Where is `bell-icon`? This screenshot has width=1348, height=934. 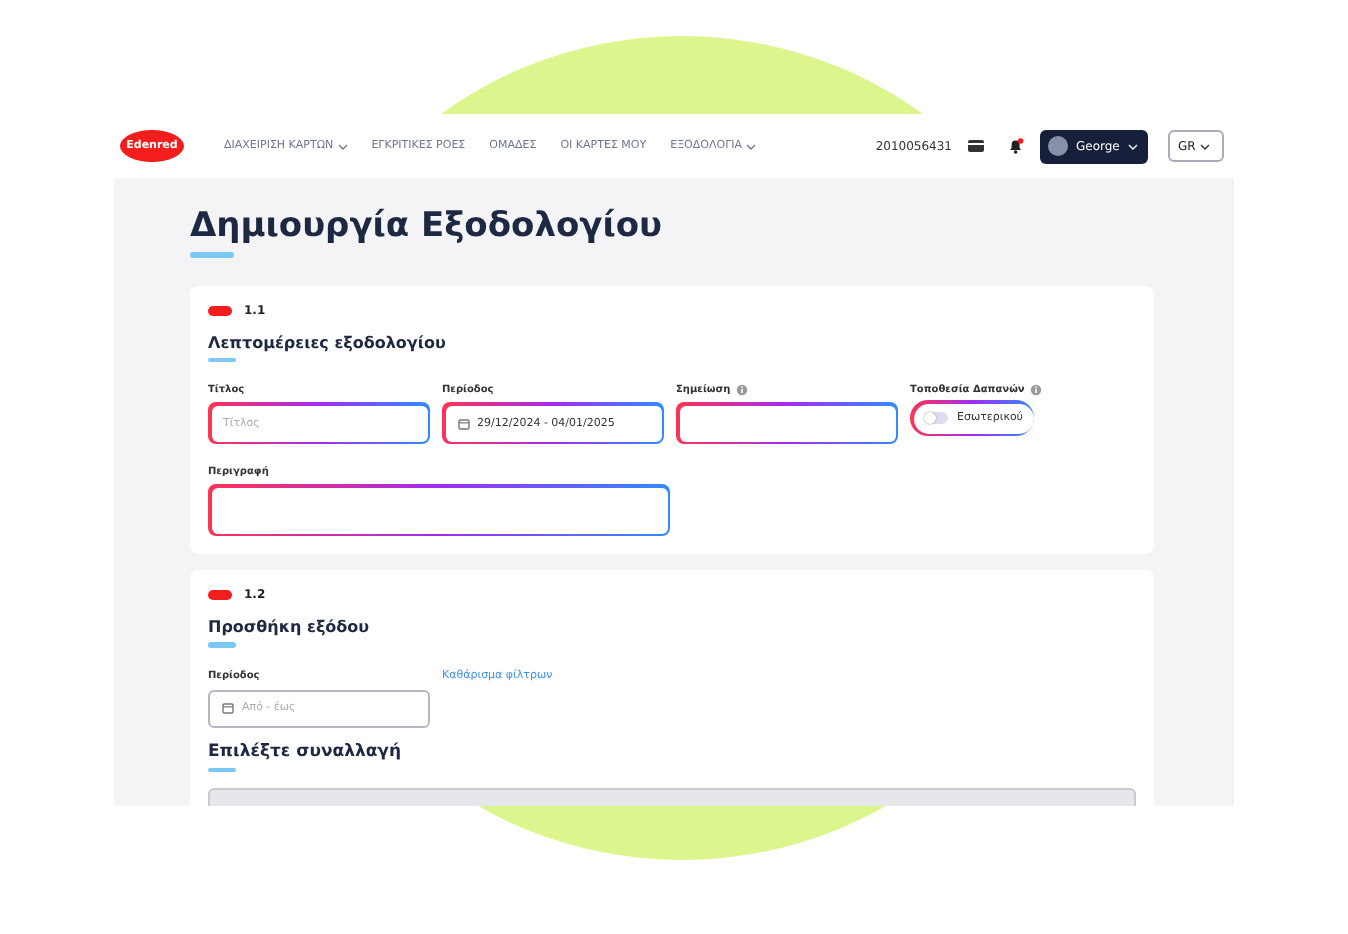
bell-icon is located at coordinates (1016, 146).